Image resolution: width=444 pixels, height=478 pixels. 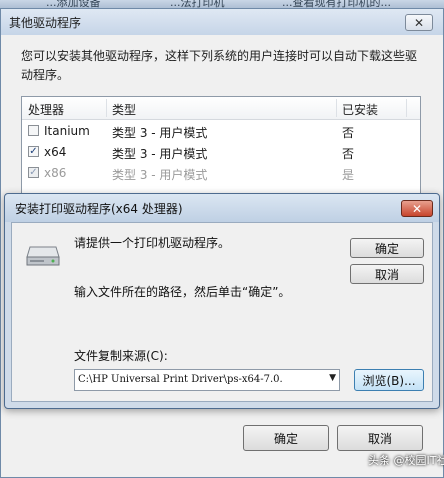 What do you see at coordinates (182, 292) in the screenshot?
I see `path-instruction: 输入文件所在的路径，然后单击“确定”。` at bounding box center [182, 292].